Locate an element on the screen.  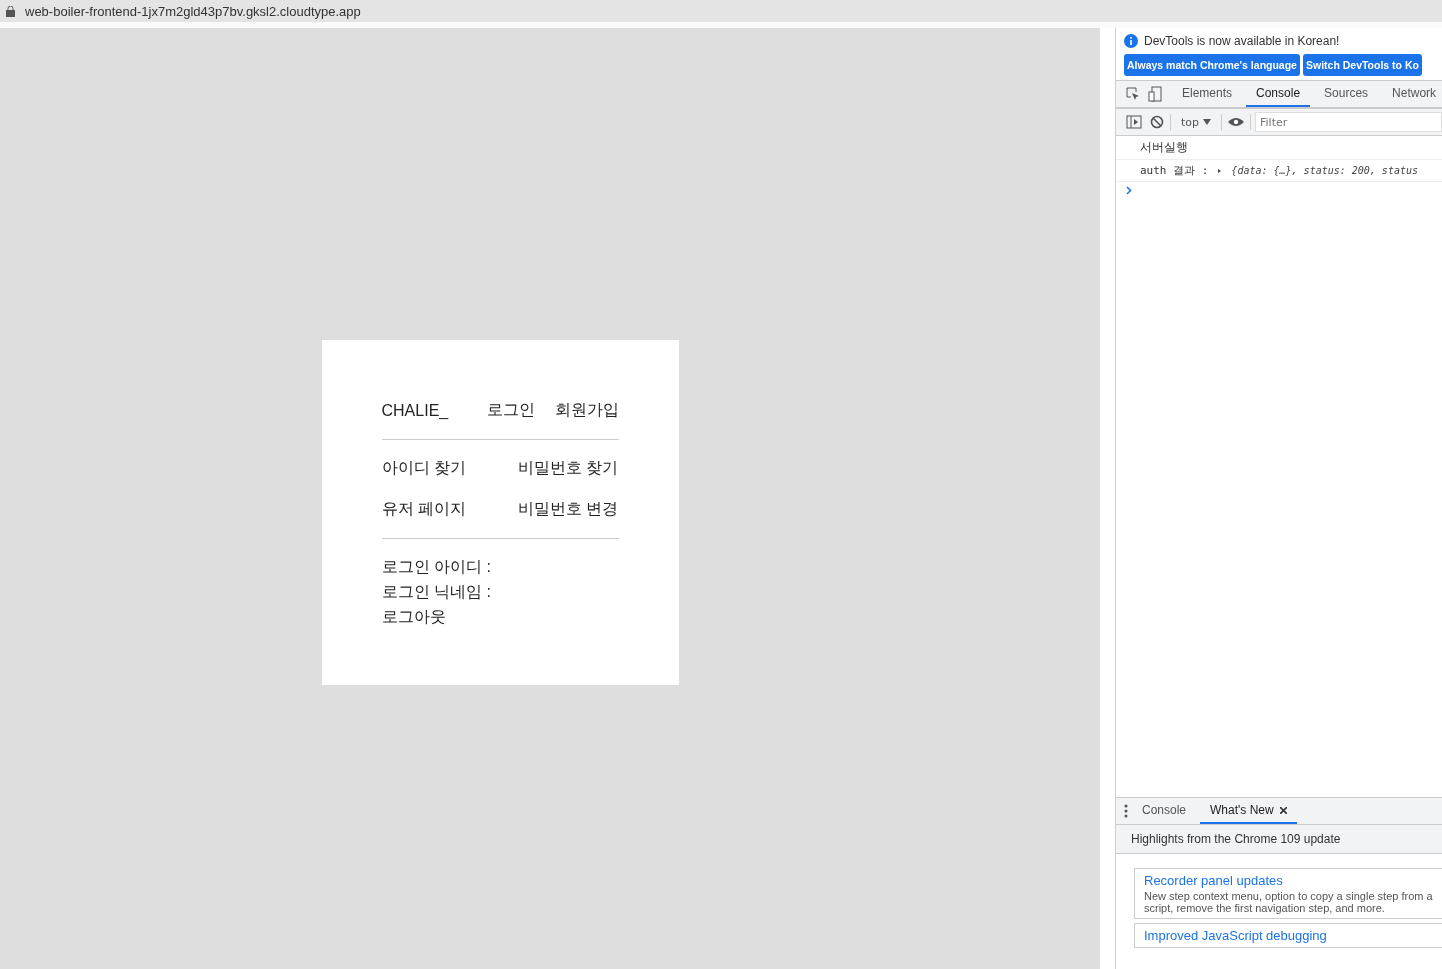
info-text: 로그아웃 is located at coordinates (414, 617).